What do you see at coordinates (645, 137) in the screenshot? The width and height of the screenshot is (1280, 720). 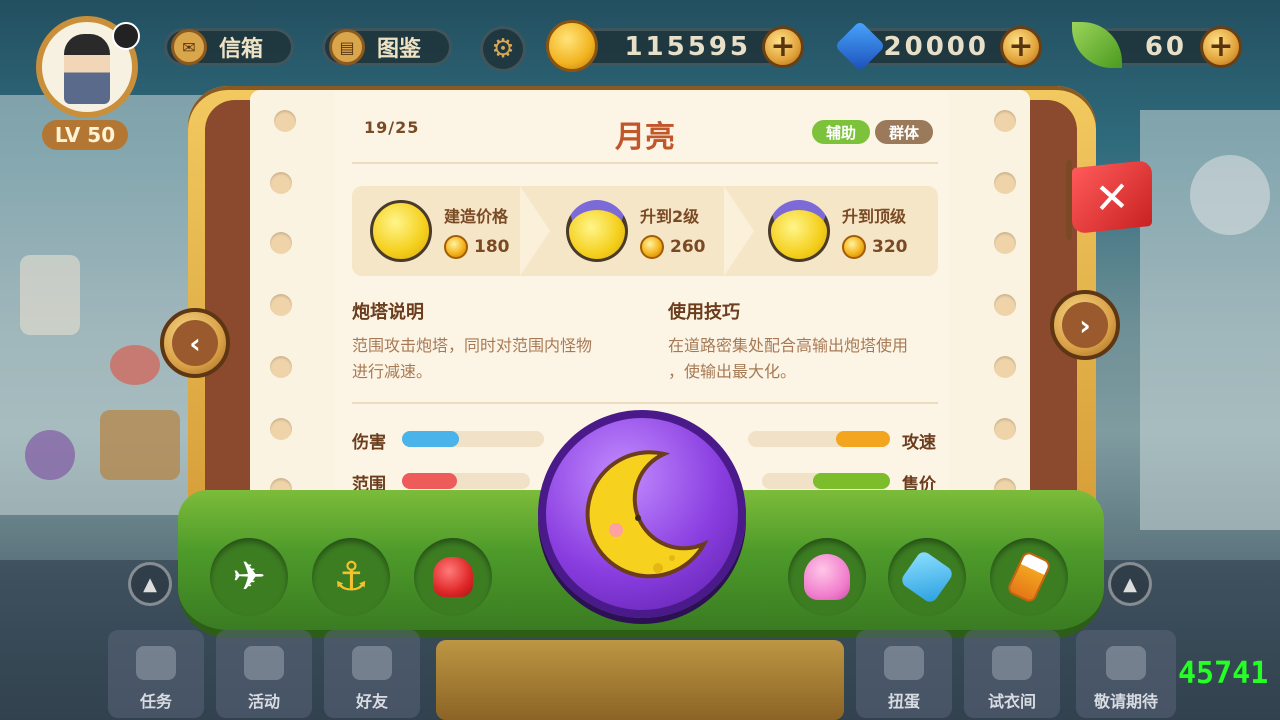 I see `tower-name: 月亮` at bounding box center [645, 137].